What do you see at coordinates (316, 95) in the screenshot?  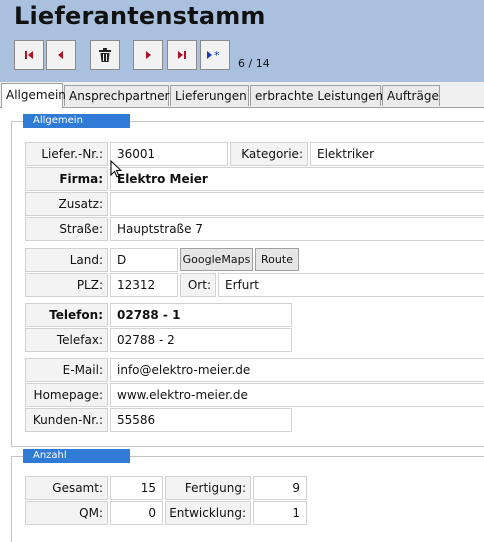 I see `tab-erbrachte-leistungen: erbrachte Leistungen` at bounding box center [316, 95].